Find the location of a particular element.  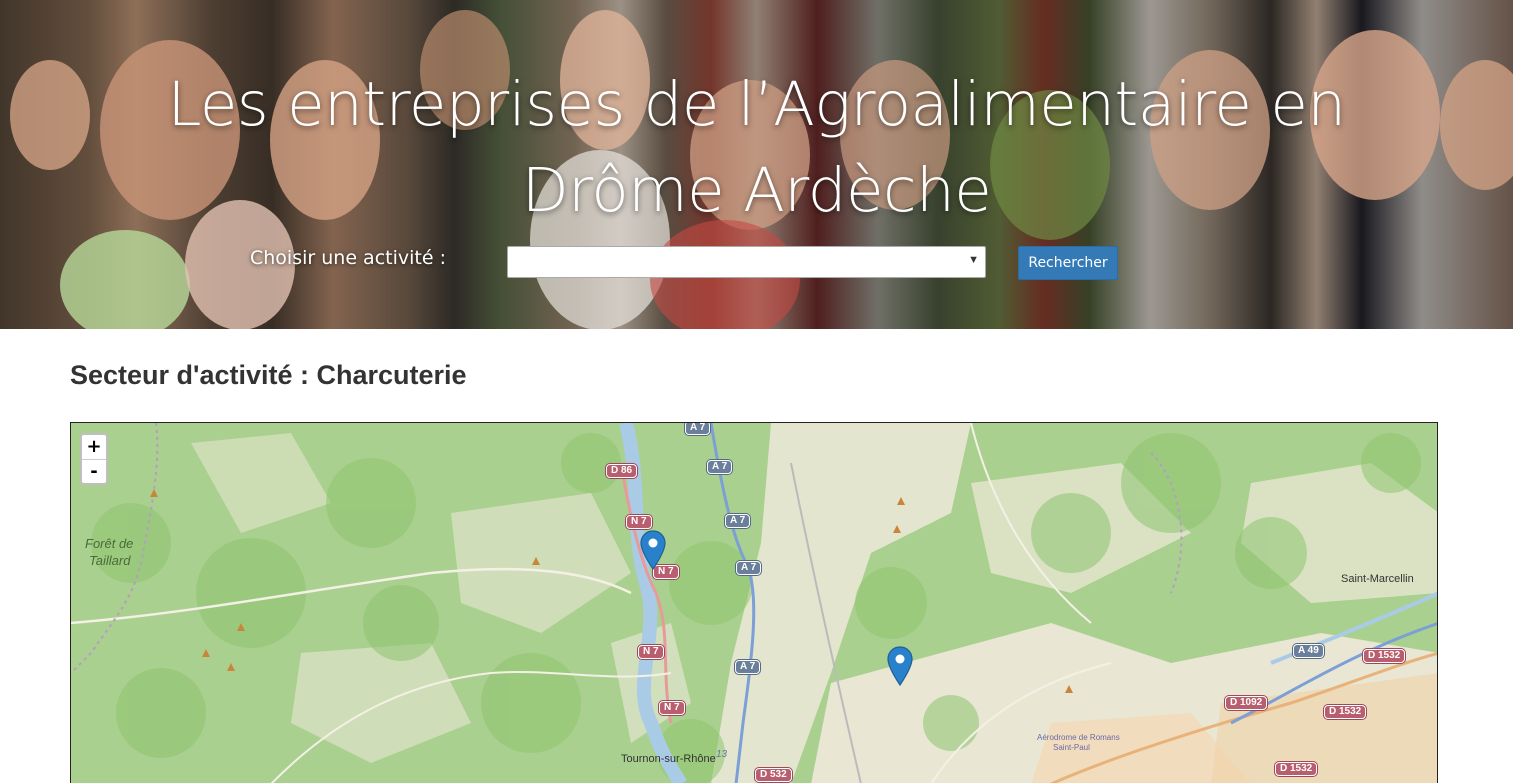

place-label: Aérodrome de Romans is located at coordinates (1078, 737).